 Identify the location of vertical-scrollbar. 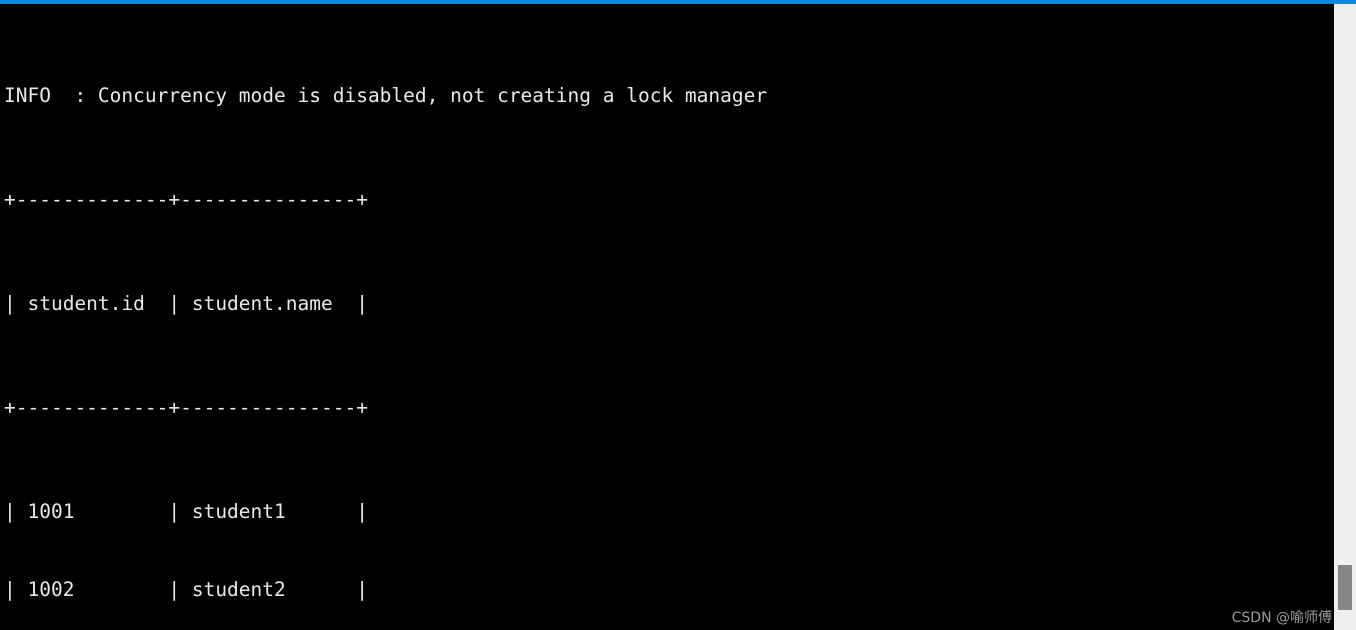
(1345, 317).